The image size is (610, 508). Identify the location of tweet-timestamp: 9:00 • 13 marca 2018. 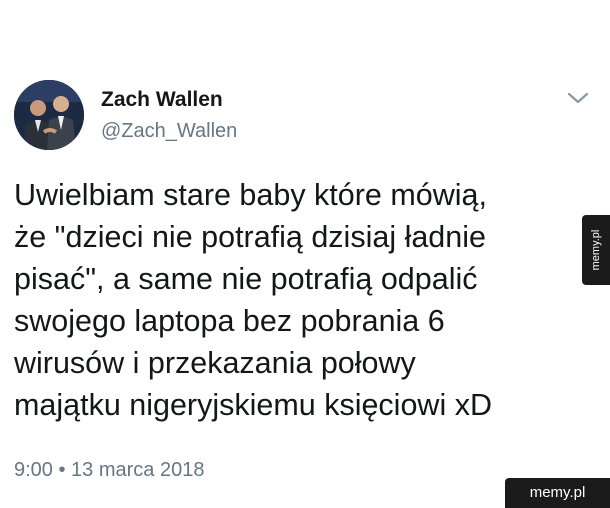
(109, 470).